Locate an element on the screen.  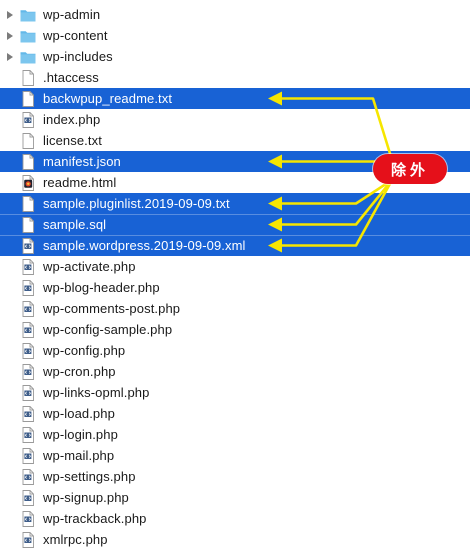
file-row: wp-config.php is located at coordinates (235, 350).